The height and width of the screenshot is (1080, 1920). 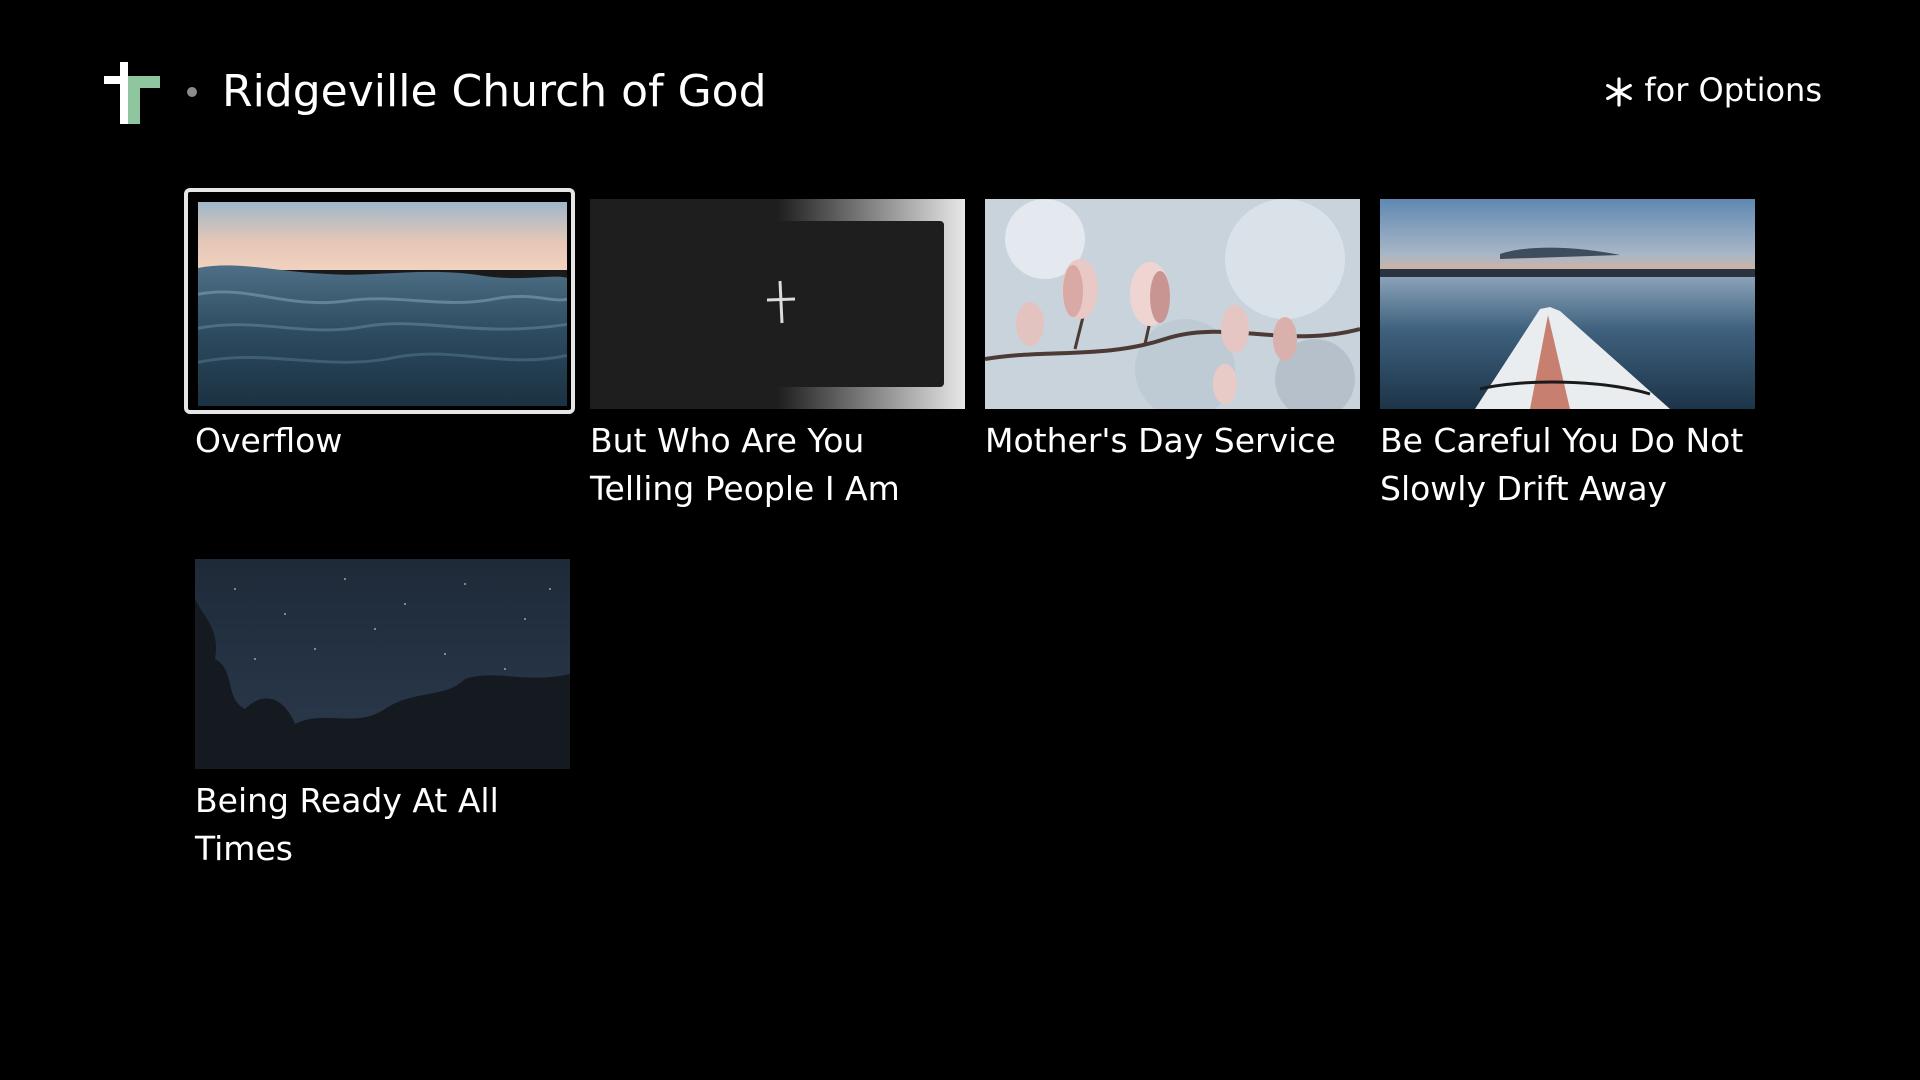 What do you see at coordinates (269, 440) in the screenshot?
I see `tile-title: Overflow` at bounding box center [269, 440].